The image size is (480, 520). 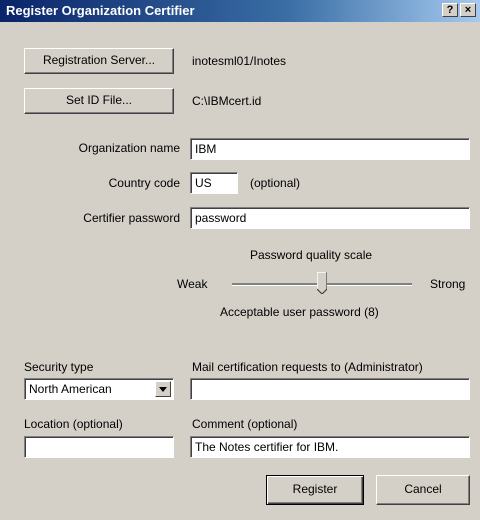 I want to click on security-type-value: North American, so click(x=70, y=389).